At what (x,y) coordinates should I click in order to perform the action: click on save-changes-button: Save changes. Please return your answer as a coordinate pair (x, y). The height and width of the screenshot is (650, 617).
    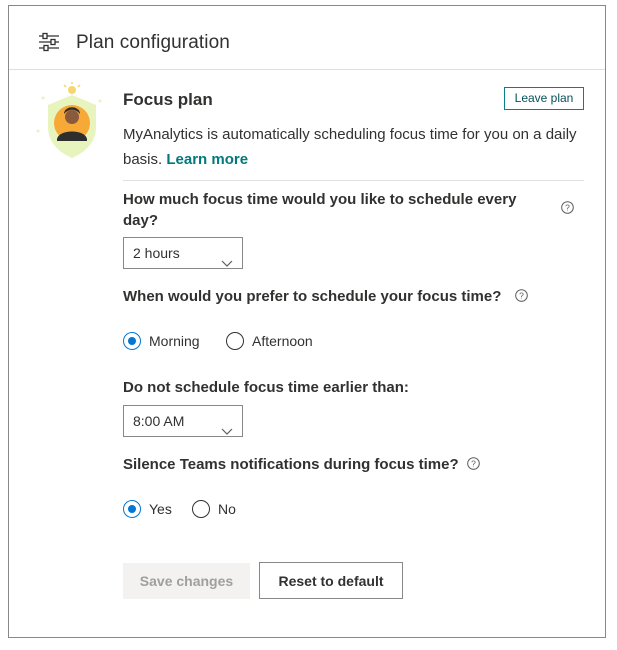
    Looking at the image, I should click on (186, 581).